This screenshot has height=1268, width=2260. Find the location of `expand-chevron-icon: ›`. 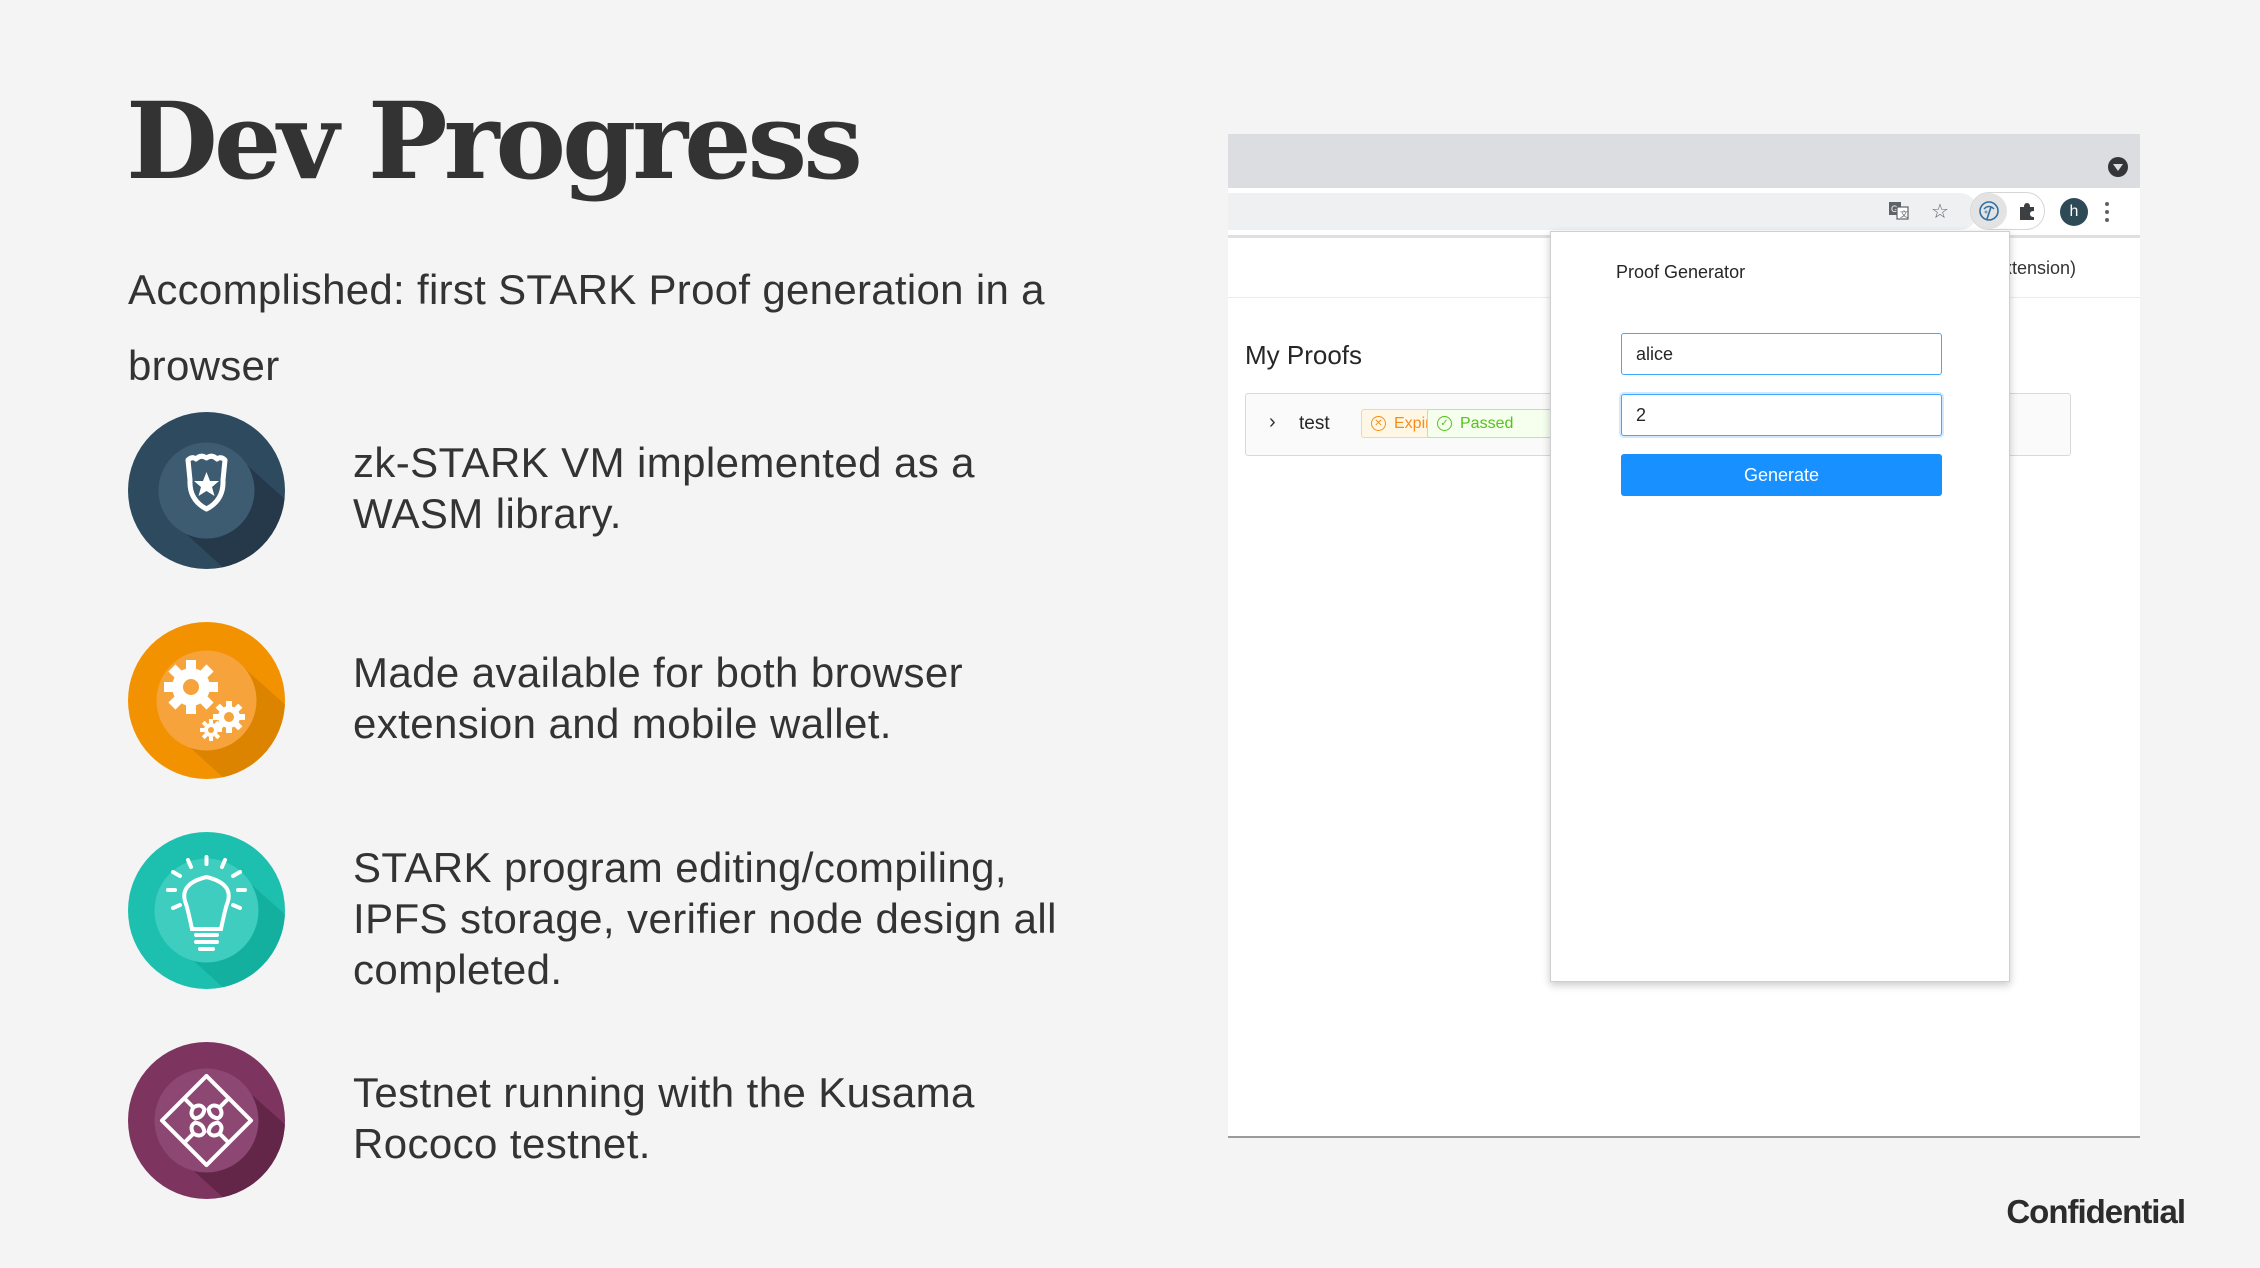

expand-chevron-icon: › is located at coordinates (1272, 422).